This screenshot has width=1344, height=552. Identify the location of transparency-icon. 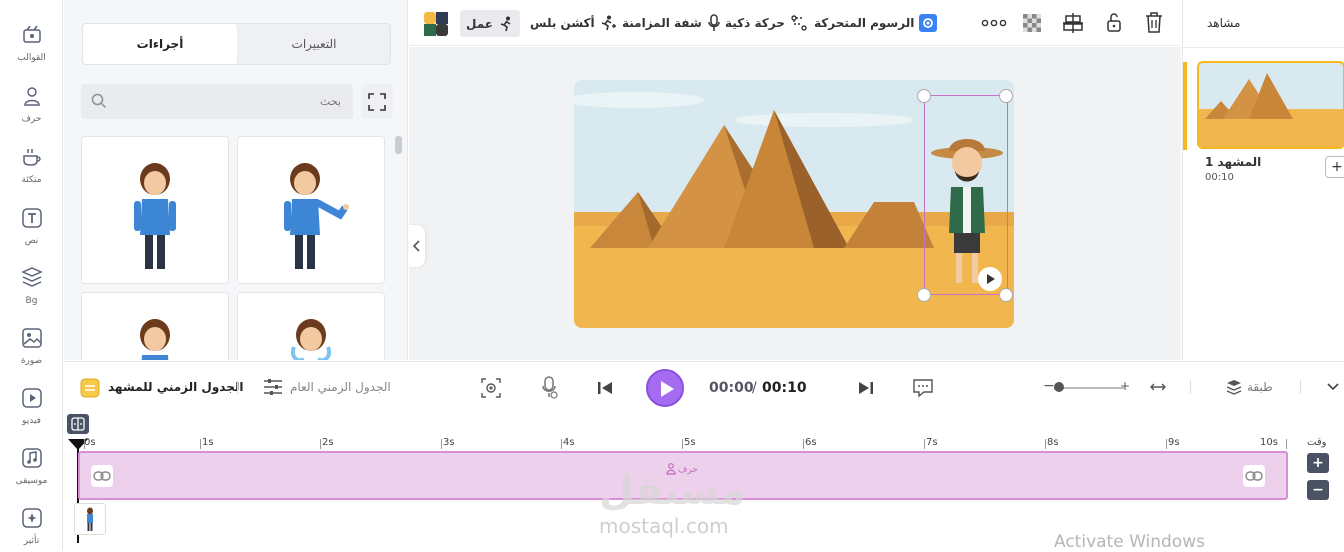
(1032, 23).